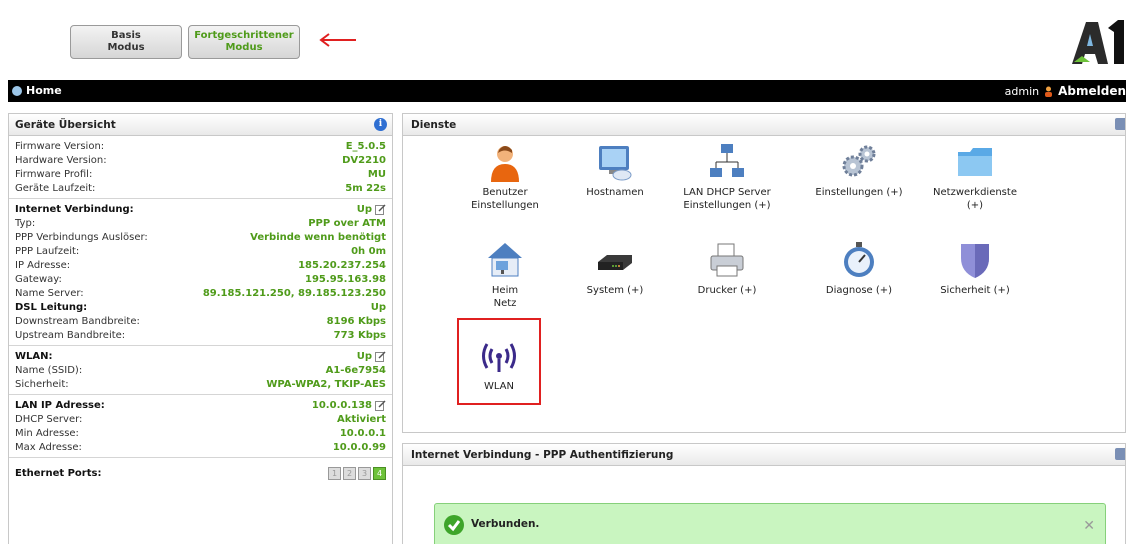  I want to click on info-row: Hardware Version: DV2210, so click(200, 160).